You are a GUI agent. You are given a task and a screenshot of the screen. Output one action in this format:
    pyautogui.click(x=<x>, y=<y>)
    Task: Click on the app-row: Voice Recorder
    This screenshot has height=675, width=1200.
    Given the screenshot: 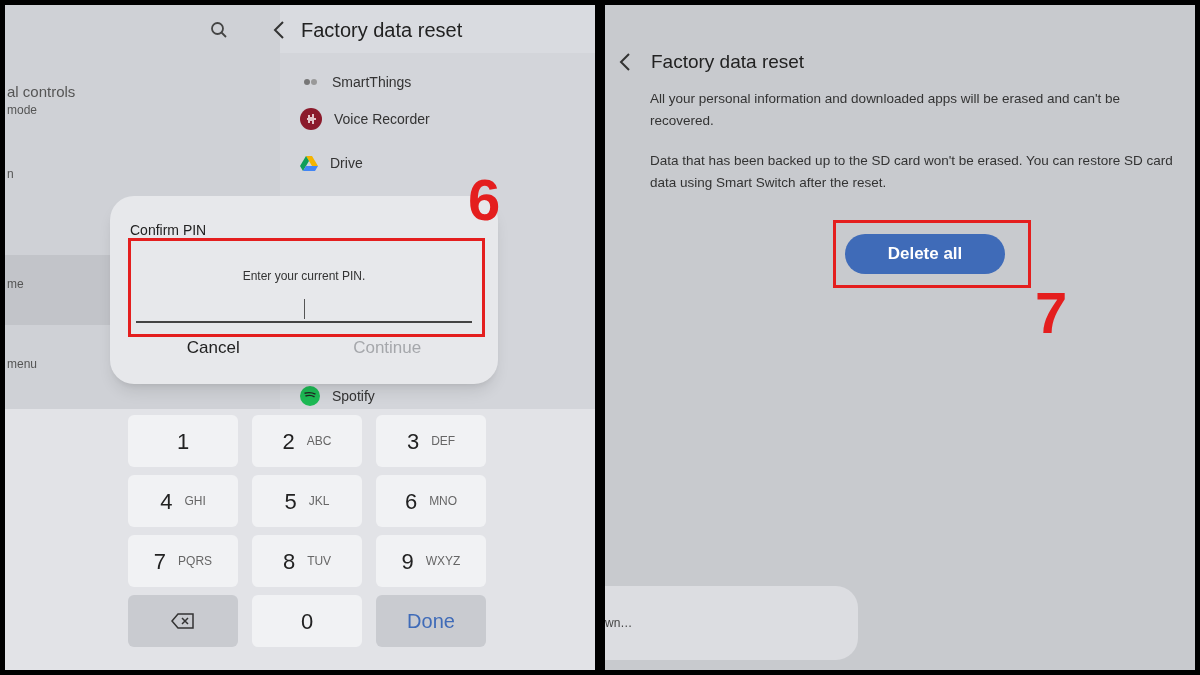 What is the action you would take?
    pyautogui.click(x=447, y=119)
    